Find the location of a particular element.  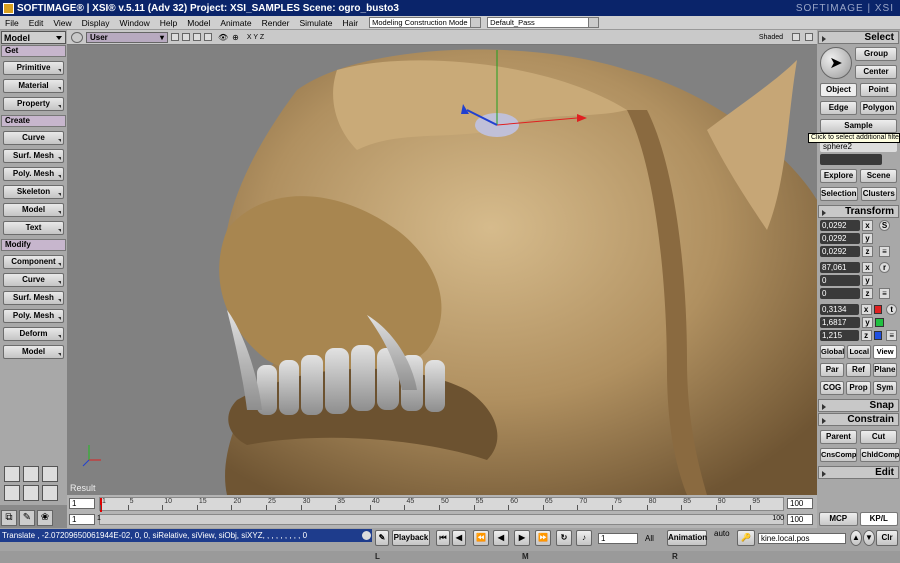

rot-z-field: 0 is located at coordinates (840, 293).